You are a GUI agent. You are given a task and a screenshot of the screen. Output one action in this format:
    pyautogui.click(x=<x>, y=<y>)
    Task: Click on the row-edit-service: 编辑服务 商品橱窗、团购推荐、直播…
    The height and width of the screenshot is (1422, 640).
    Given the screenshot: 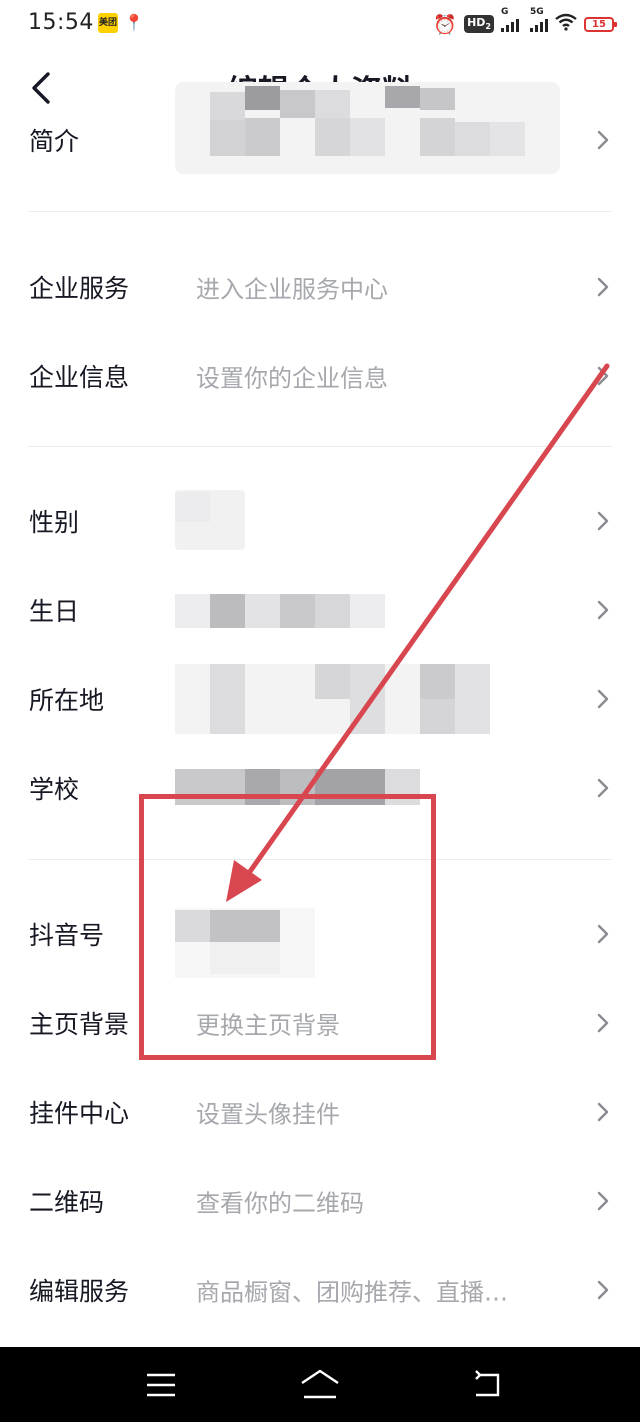 What is the action you would take?
    pyautogui.click(x=320, y=1290)
    